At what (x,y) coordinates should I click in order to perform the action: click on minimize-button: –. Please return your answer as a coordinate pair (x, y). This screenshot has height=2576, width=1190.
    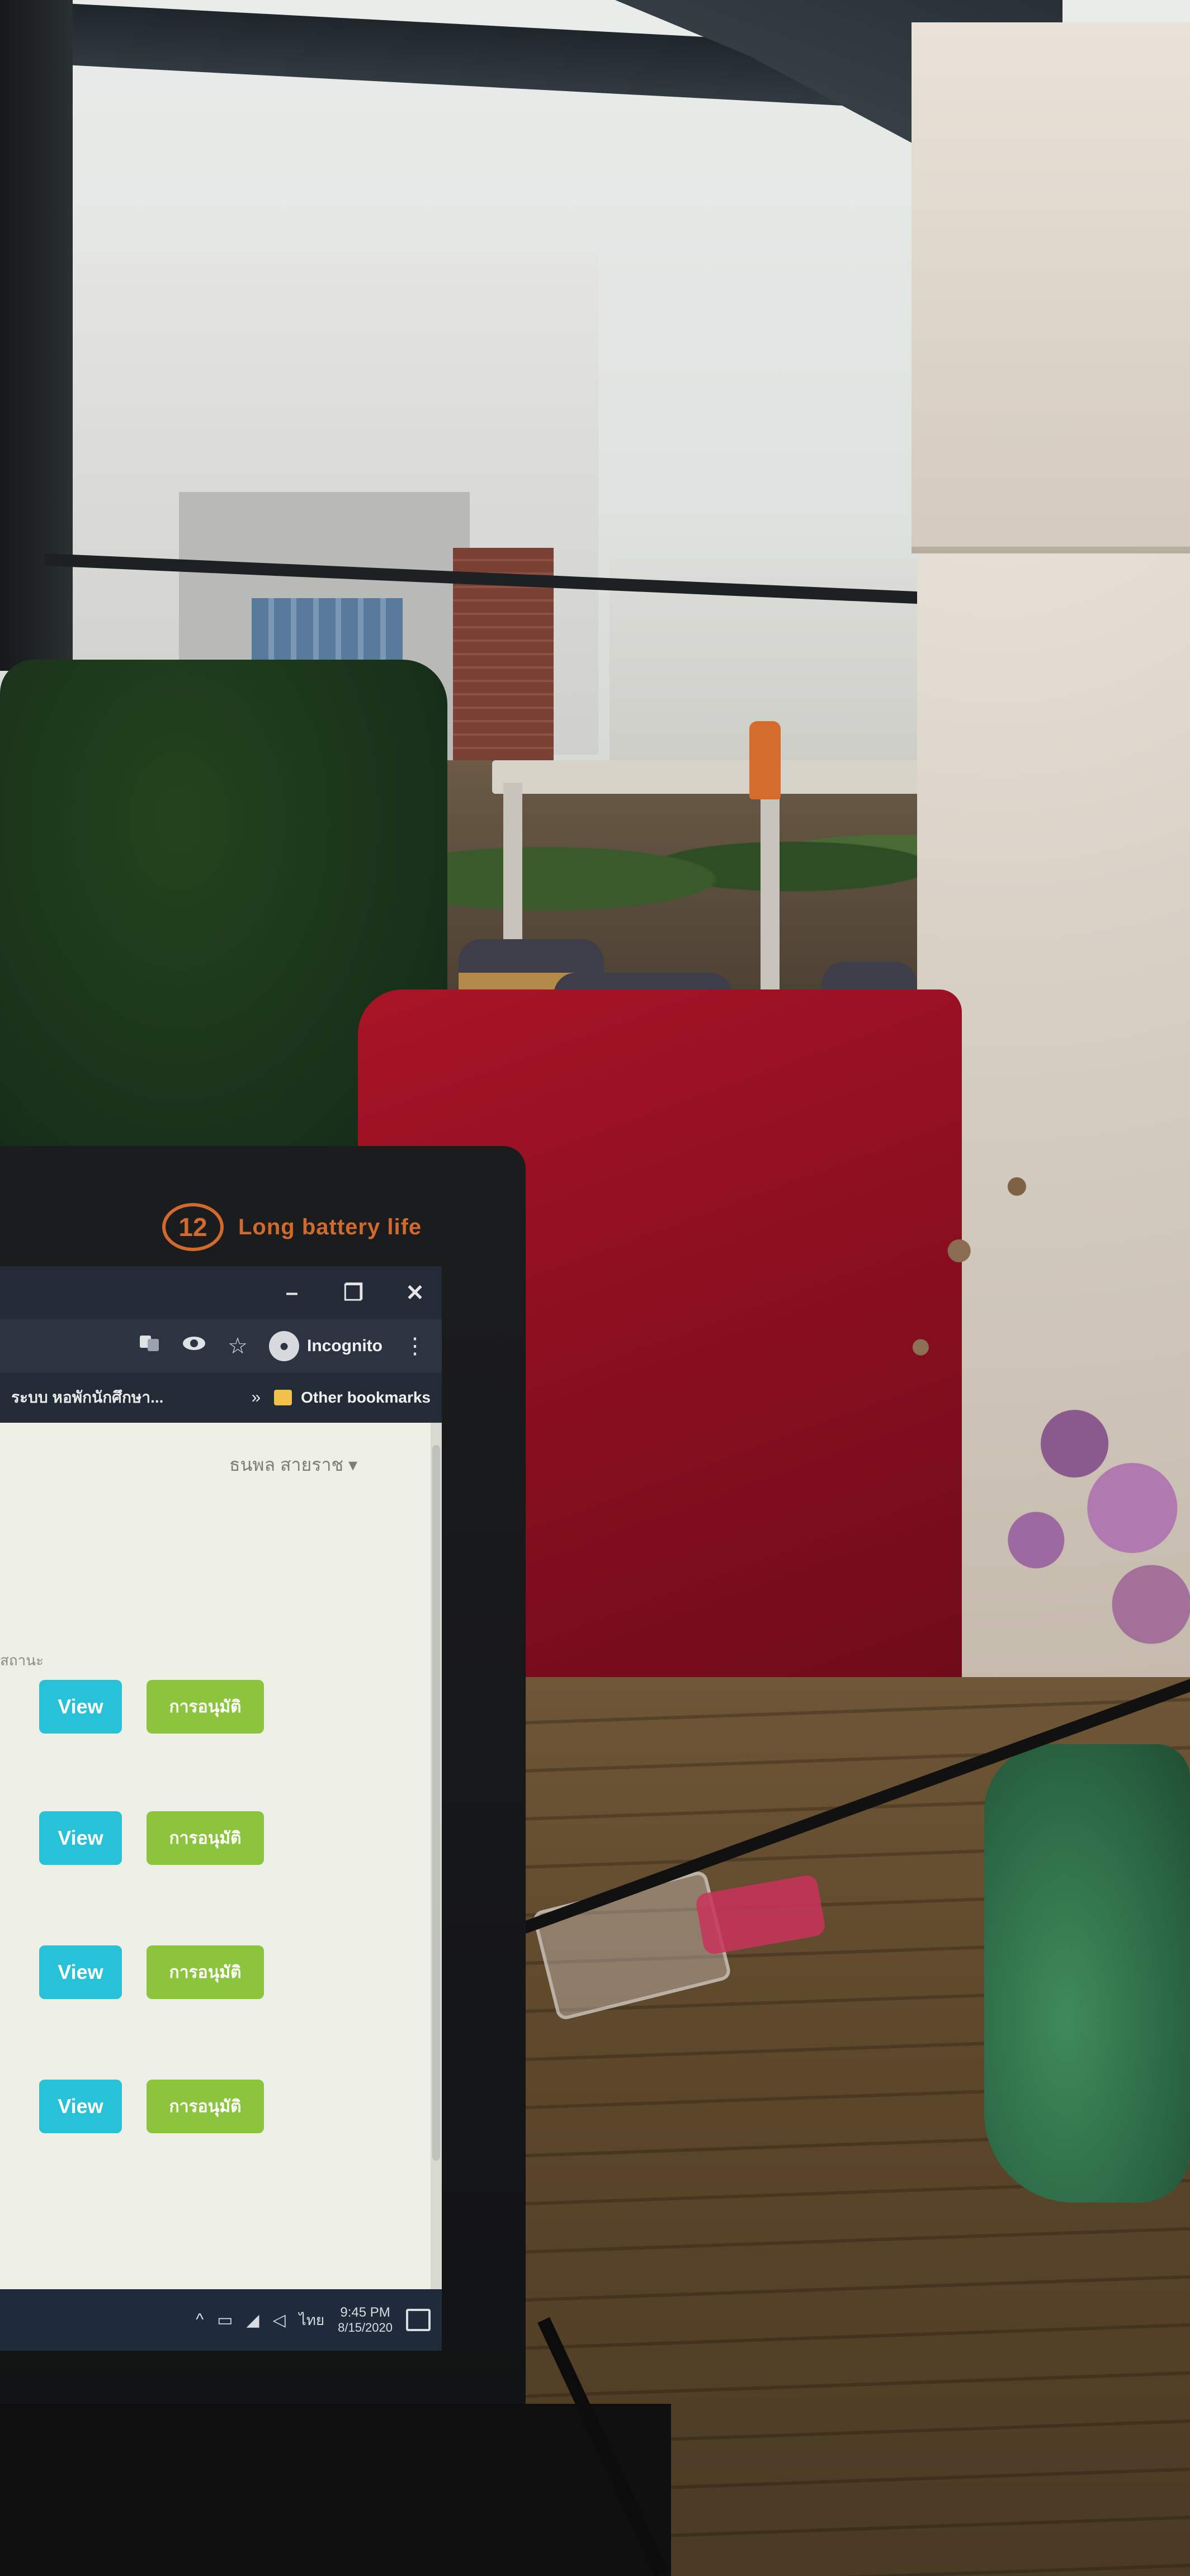
    Looking at the image, I should click on (292, 1292).